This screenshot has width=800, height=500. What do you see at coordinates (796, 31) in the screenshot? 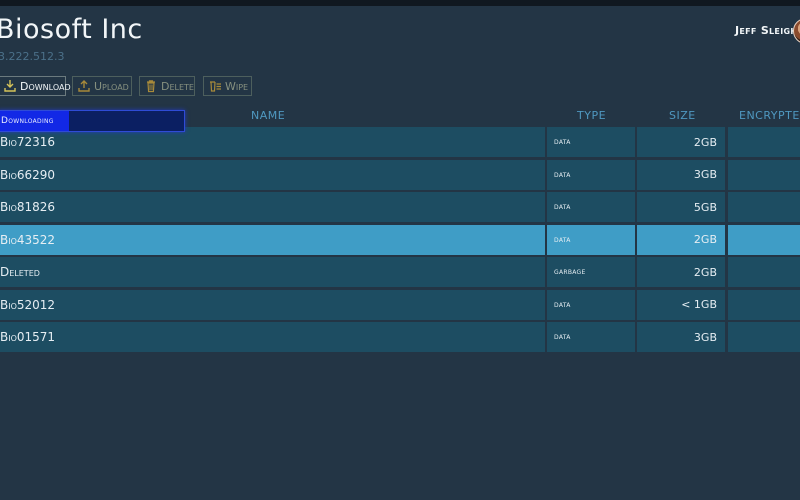
I see `avatar` at bounding box center [796, 31].